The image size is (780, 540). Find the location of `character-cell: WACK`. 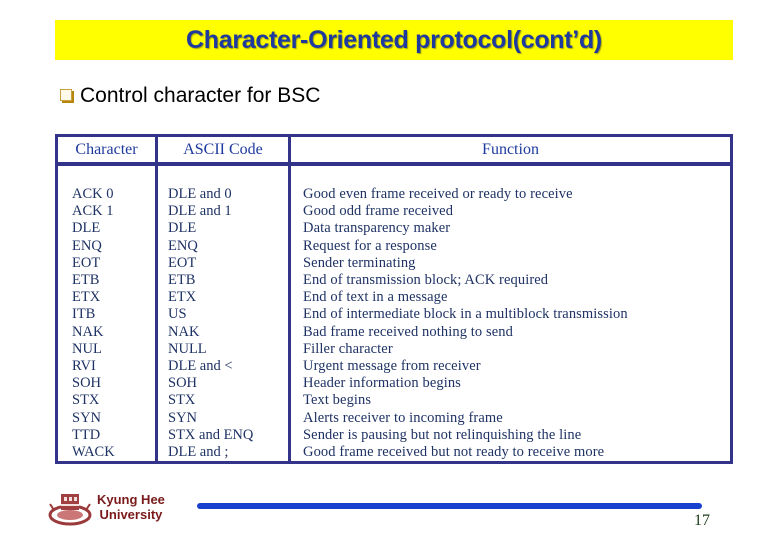

character-cell: WACK is located at coordinates (93, 452).